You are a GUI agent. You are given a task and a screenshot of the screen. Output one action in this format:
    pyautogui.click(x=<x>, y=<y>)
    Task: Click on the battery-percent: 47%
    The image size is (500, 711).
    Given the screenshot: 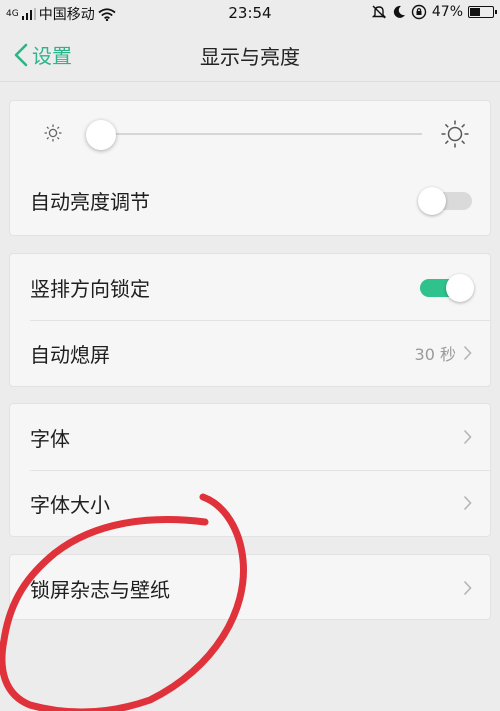 What is the action you would take?
    pyautogui.click(x=447, y=12)
    